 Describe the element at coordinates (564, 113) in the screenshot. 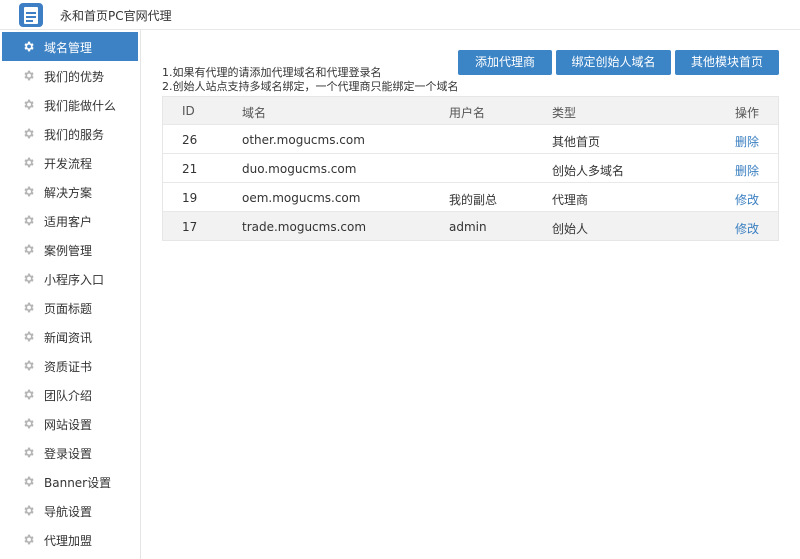

I see `column-header-type: 类型` at that location.